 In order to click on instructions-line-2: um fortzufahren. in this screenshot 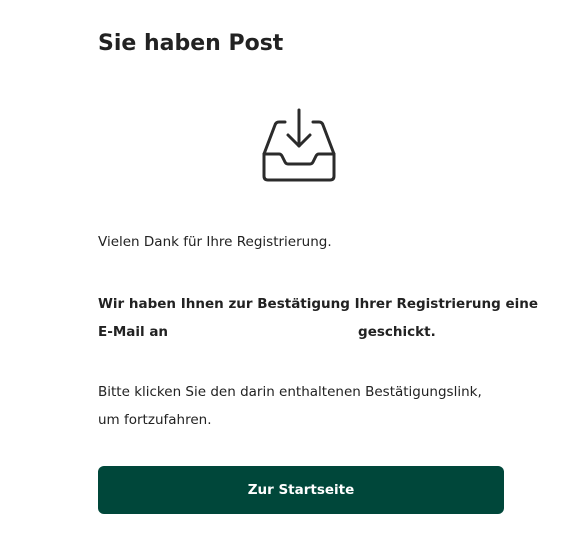, I will do `click(155, 420)`.